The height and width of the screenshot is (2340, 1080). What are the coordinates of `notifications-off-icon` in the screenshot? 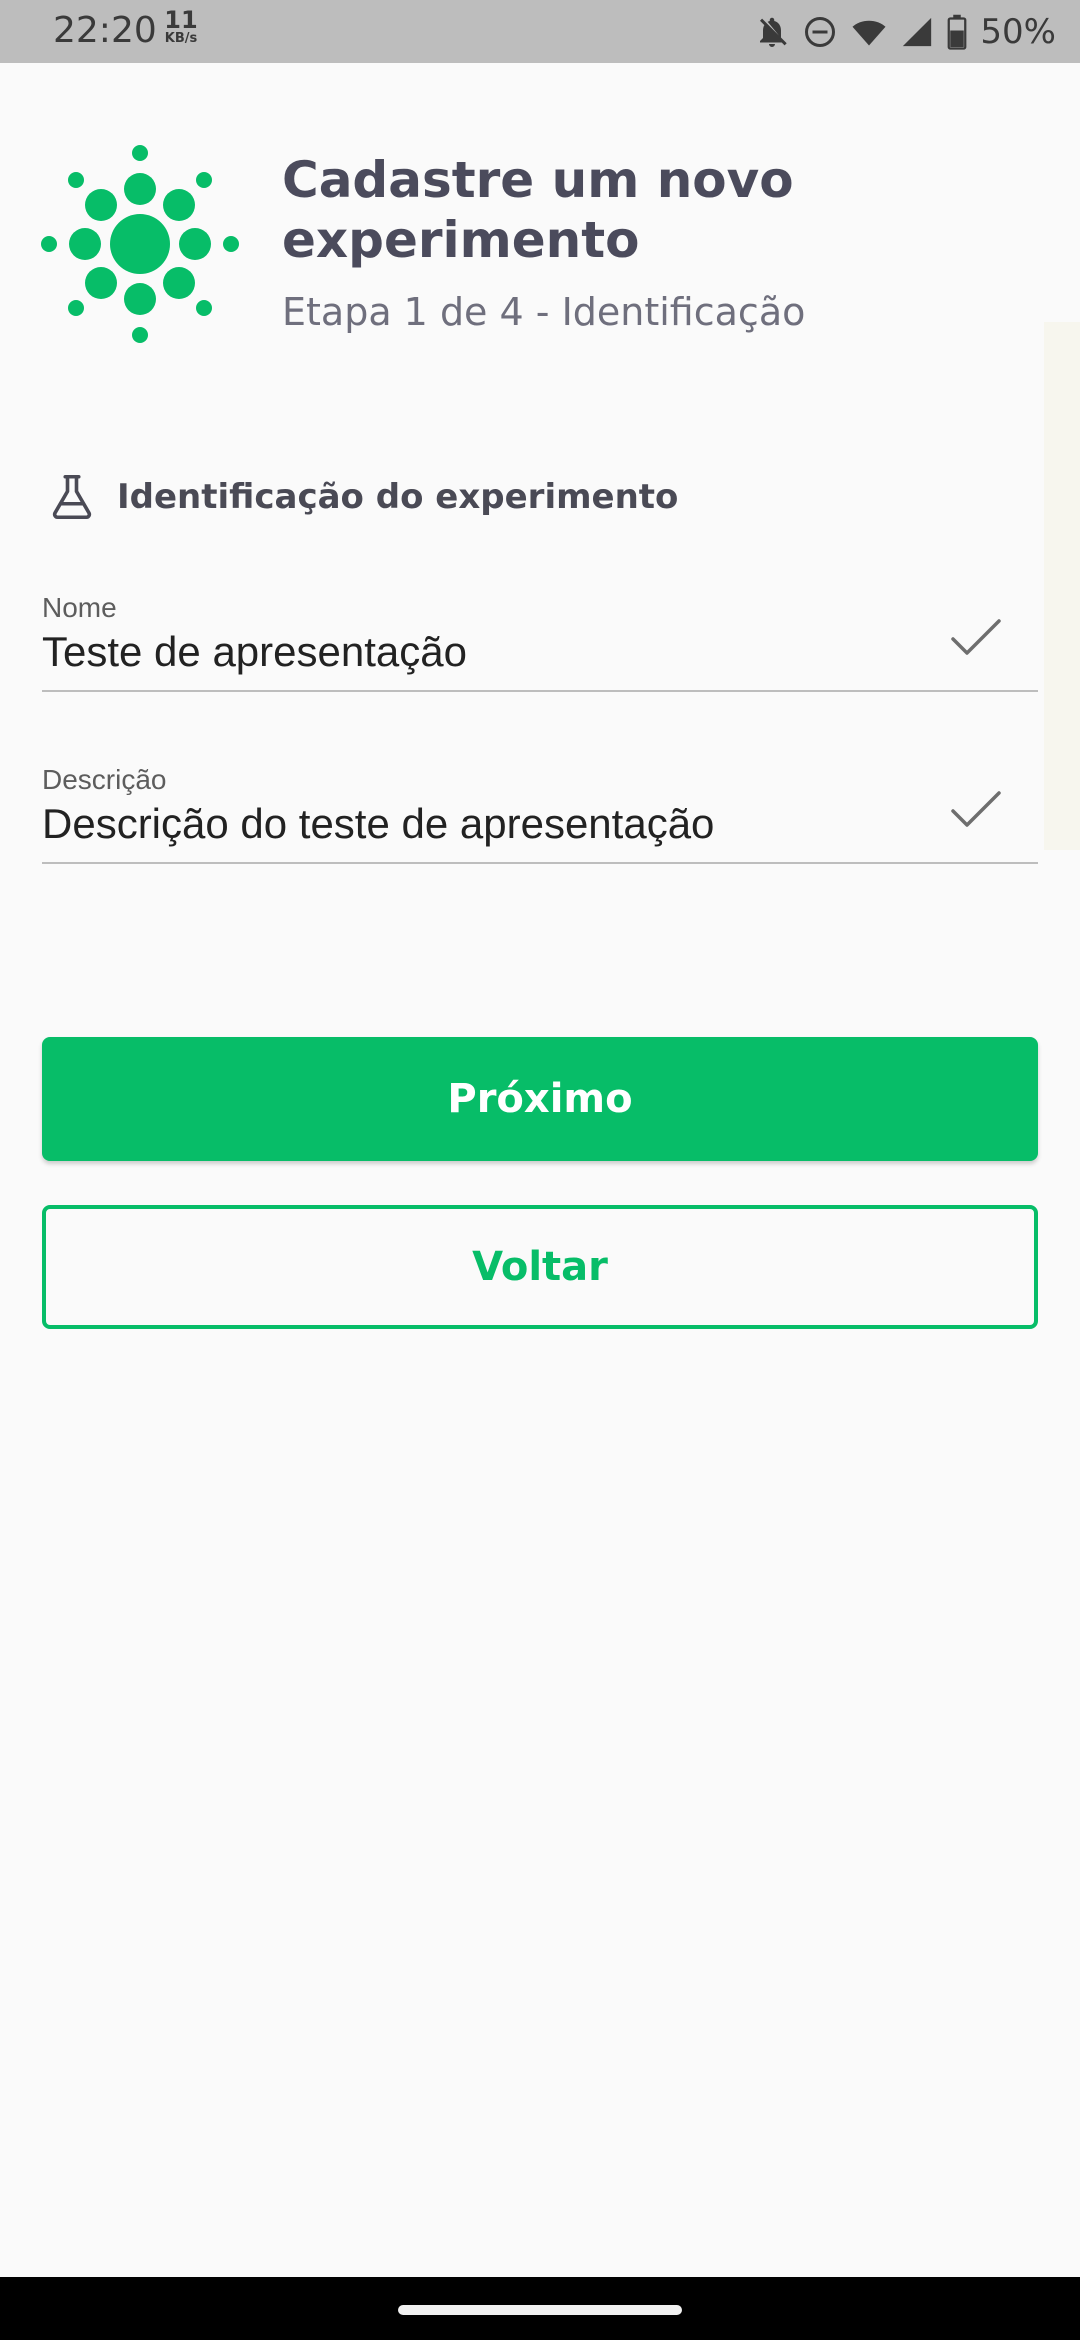 It's located at (774, 32).